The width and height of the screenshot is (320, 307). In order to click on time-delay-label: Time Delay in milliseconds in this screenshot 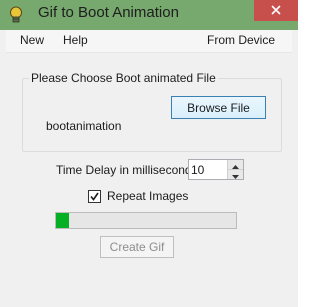, I will do `click(127, 170)`.